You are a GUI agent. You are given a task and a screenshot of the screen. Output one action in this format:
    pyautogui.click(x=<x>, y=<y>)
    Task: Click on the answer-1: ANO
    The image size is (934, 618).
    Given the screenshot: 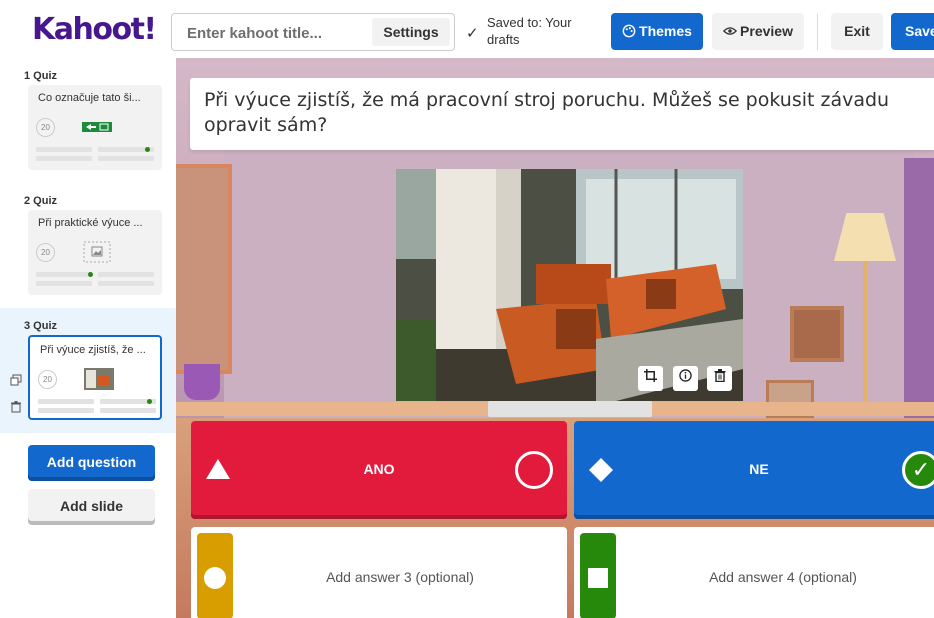 What is the action you would take?
    pyautogui.click(x=379, y=470)
    